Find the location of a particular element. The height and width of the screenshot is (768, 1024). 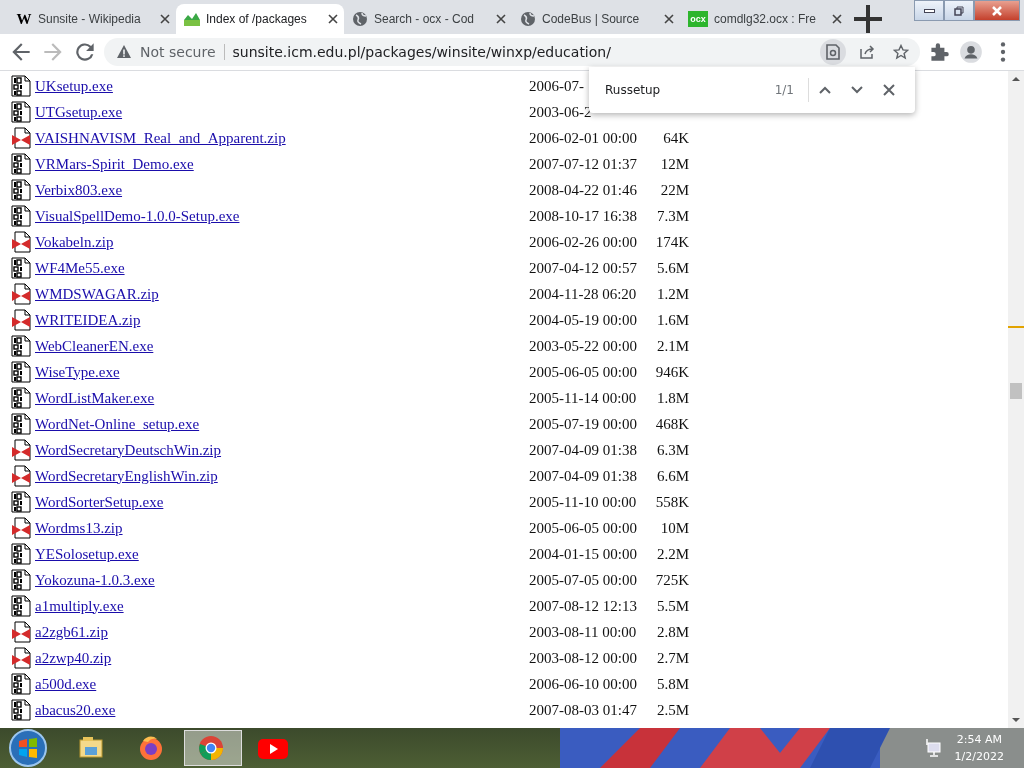

file-link: Wordms13.zip is located at coordinates (282, 528).